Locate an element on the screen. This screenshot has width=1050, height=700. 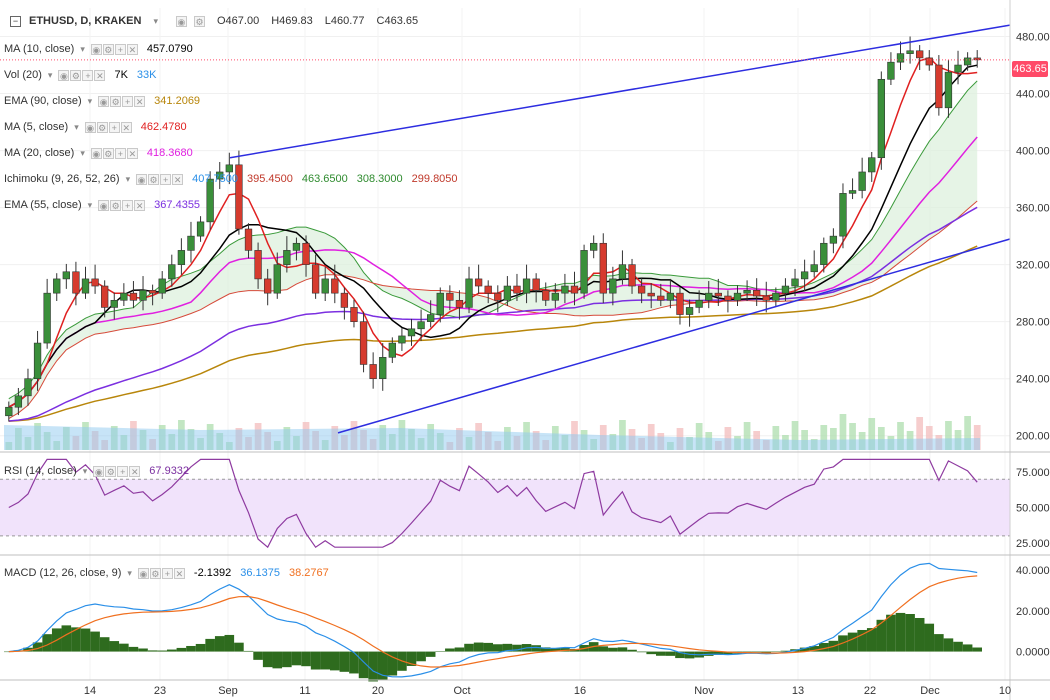
rsi-controls: ◉ ⚙ + ✕ is located at coordinates (117, 471).